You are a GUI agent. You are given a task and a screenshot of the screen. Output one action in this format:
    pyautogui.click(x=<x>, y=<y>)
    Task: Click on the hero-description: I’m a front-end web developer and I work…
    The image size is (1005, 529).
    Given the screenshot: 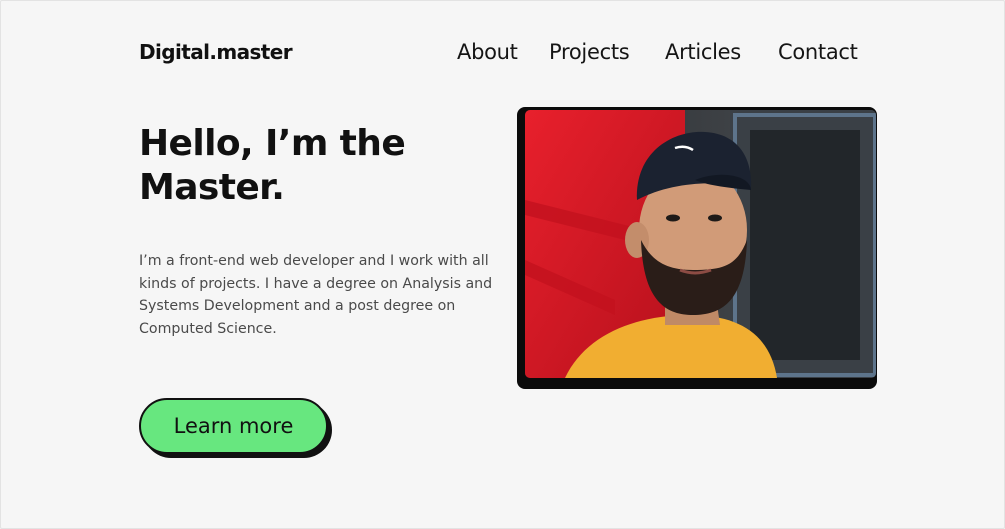 What is the action you would take?
    pyautogui.click(x=316, y=295)
    